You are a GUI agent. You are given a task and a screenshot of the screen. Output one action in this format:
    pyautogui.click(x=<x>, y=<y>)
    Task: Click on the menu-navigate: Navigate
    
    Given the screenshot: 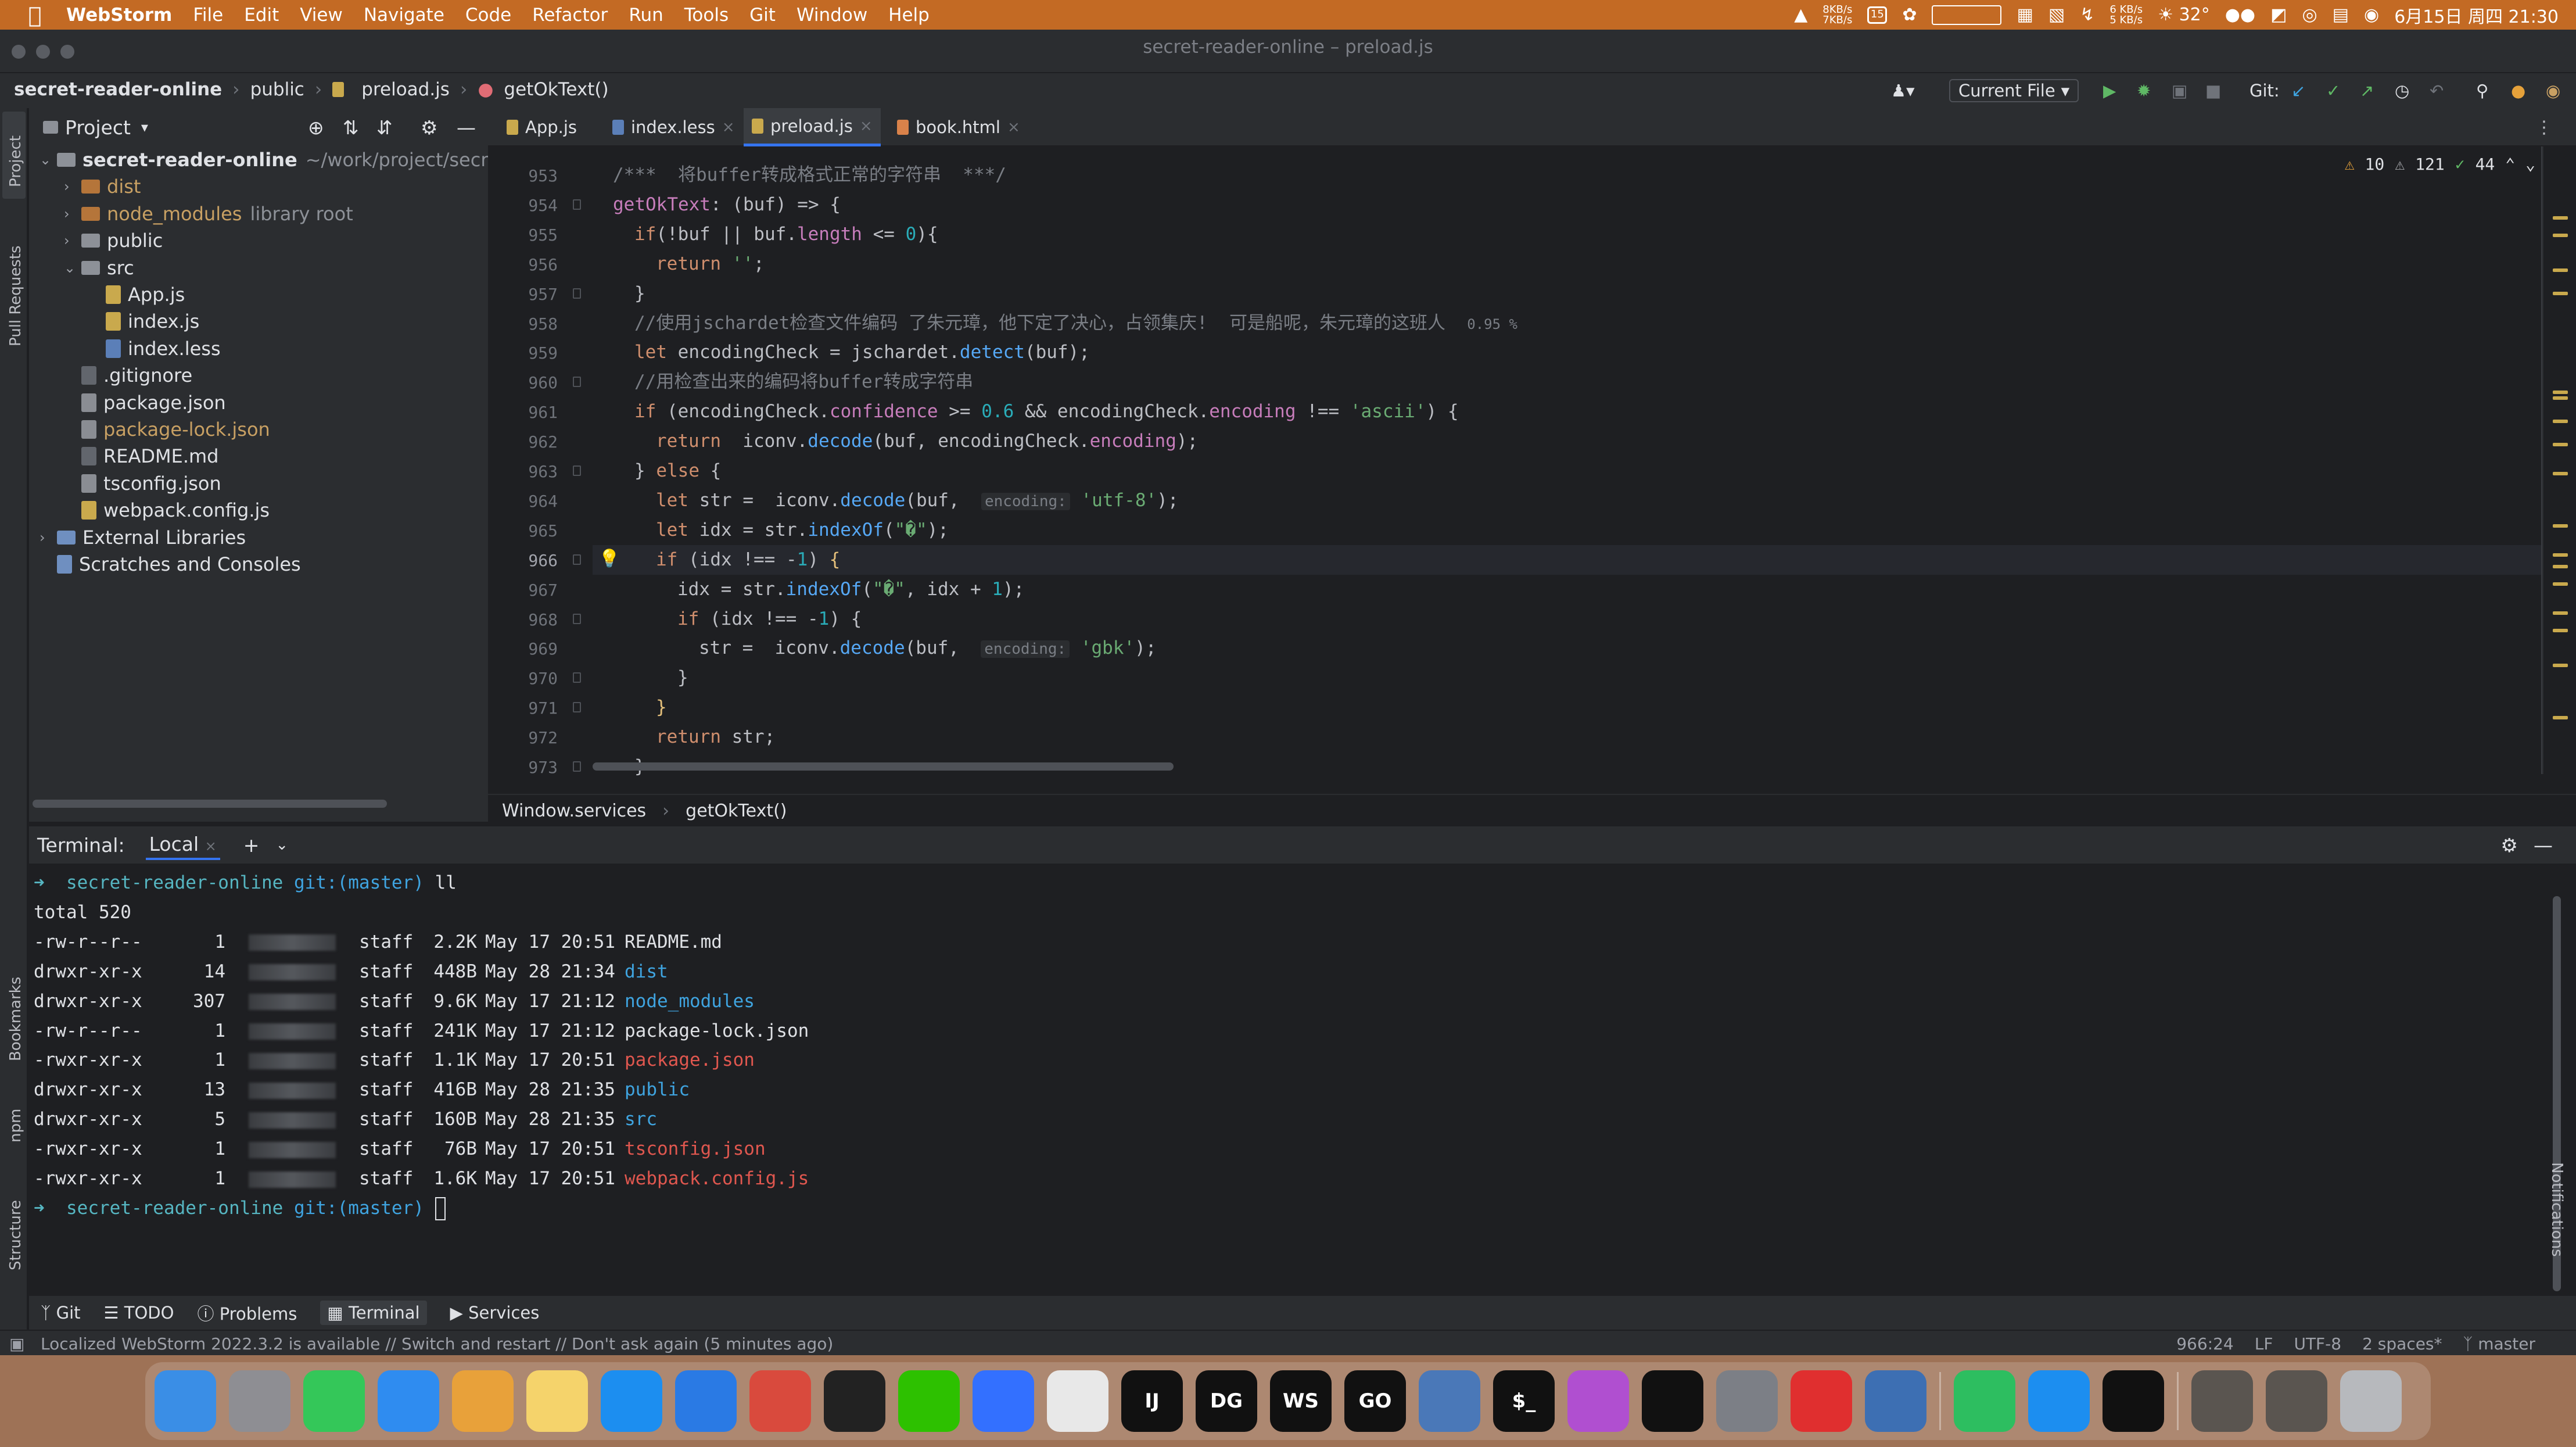 What is the action you would take?
    pyautogui.click(x=404, y=15)
    